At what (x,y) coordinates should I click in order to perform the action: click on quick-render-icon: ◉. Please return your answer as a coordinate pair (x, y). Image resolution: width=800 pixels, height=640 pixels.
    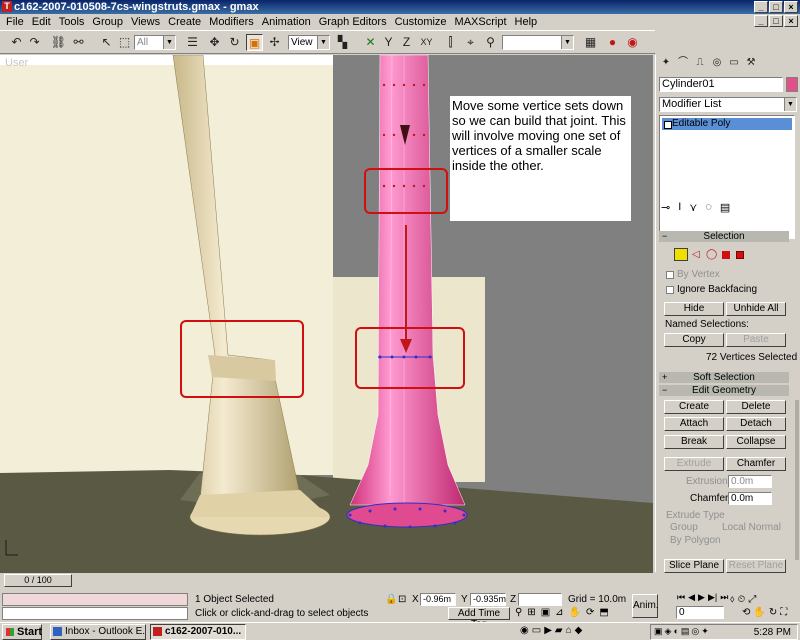
    Looking at the image, I should click on (632, 42).